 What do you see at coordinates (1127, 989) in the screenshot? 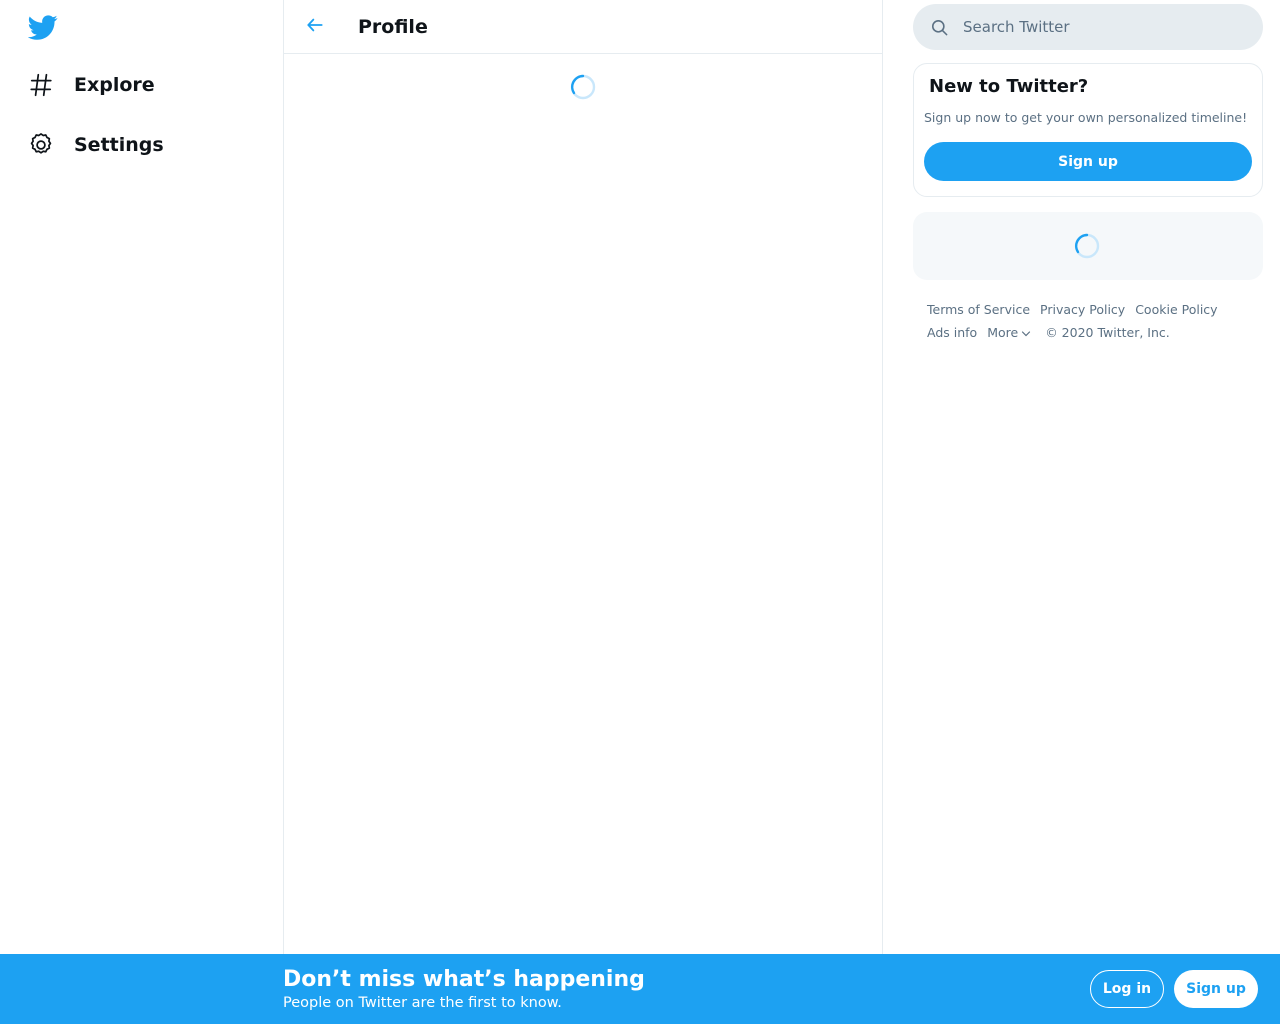
I see `log-in-button: Log in` at bounding box center [1127, 989].